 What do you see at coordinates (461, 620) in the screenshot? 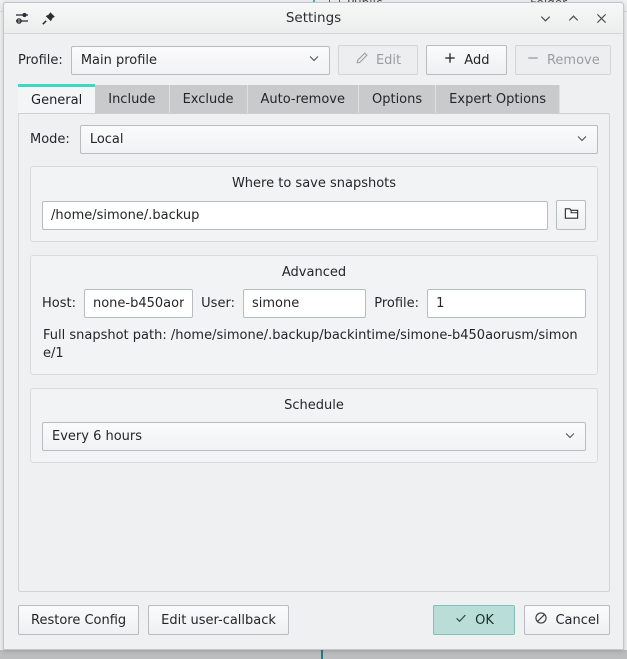
I see `check-icon` at bounding box center [461, 620].